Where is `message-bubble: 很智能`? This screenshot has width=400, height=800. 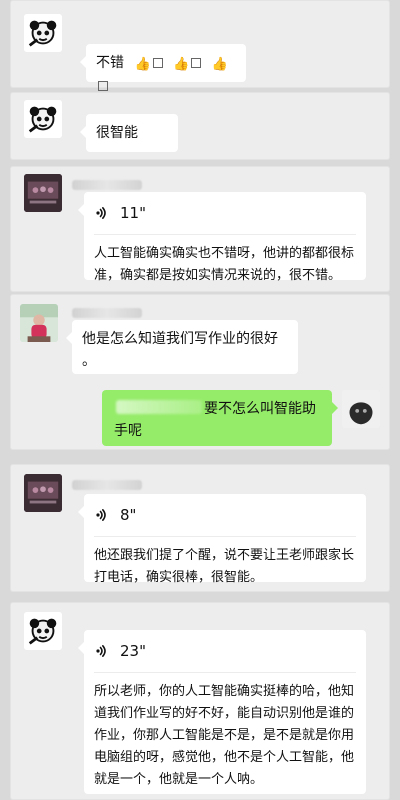 message-bubble: 很智能 is located at coordinates (129, 133).